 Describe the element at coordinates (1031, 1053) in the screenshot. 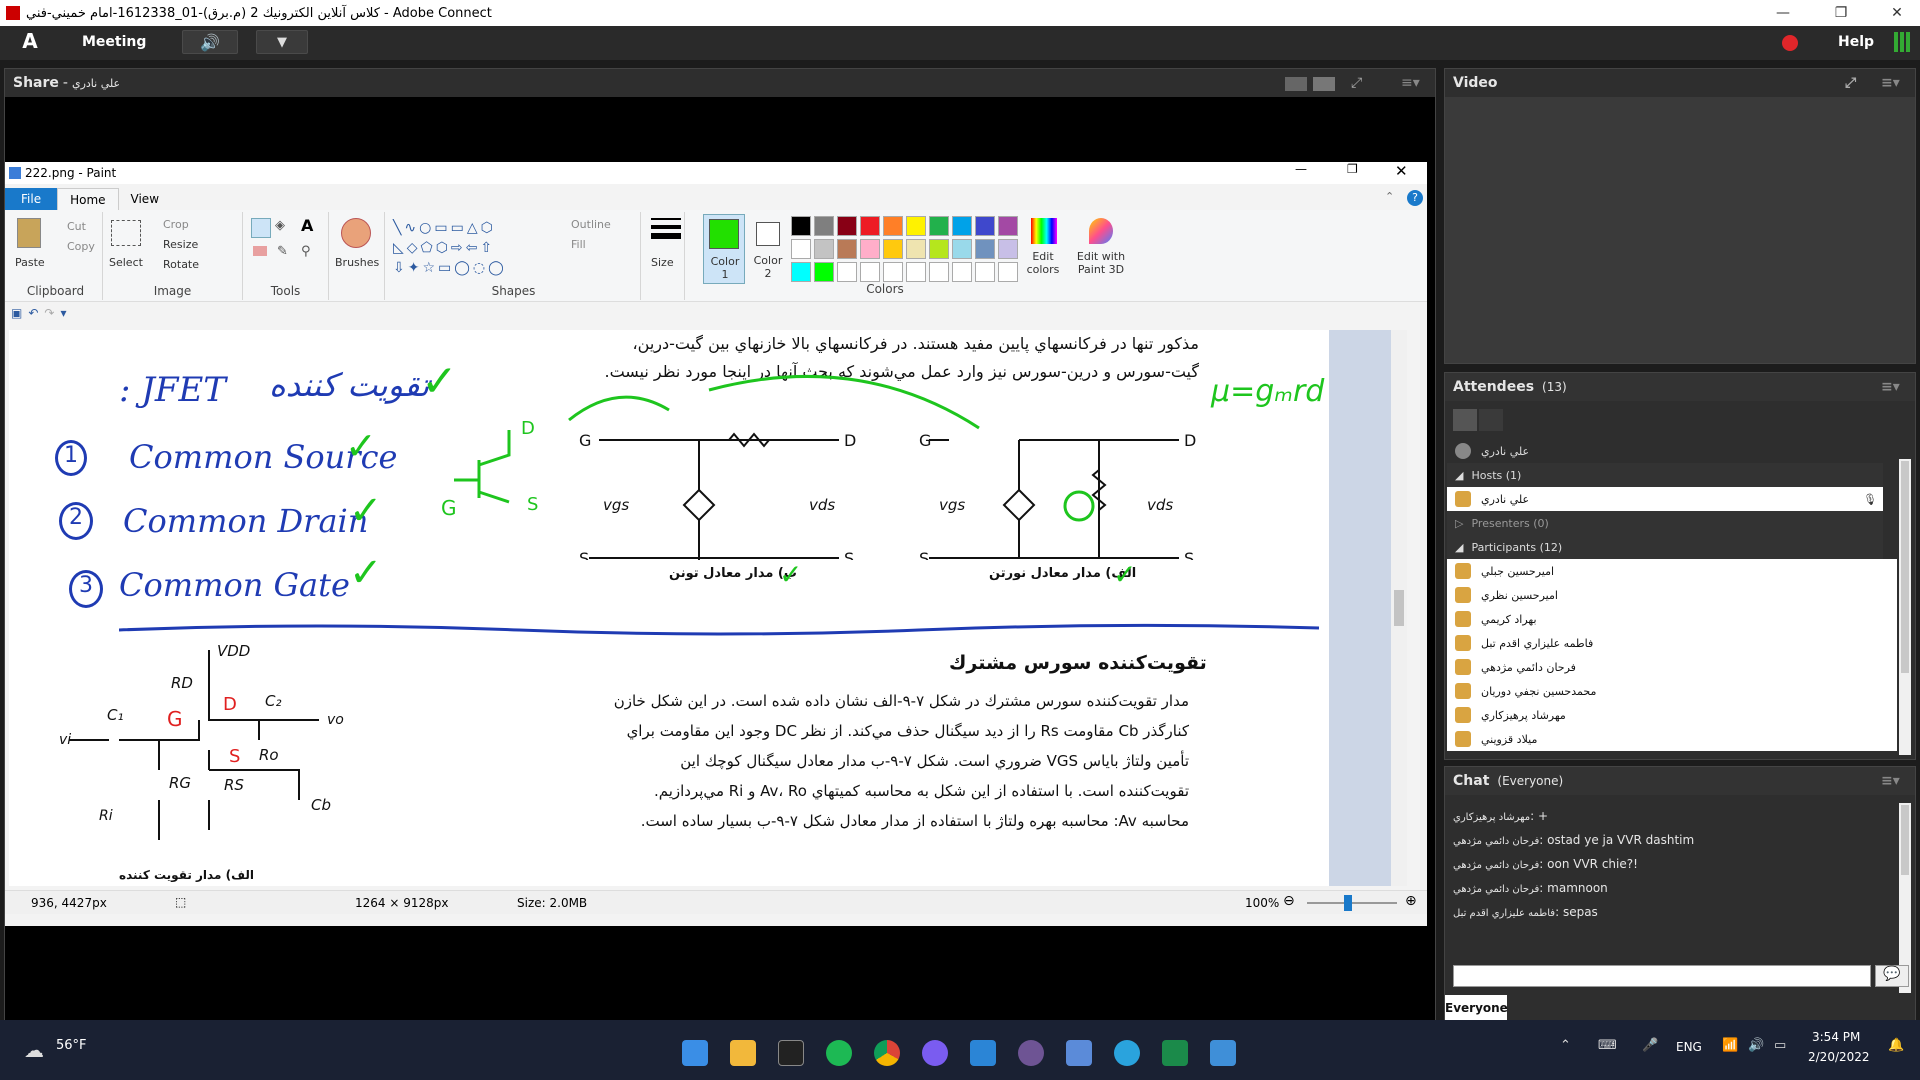

I see `github-icon` at that location.